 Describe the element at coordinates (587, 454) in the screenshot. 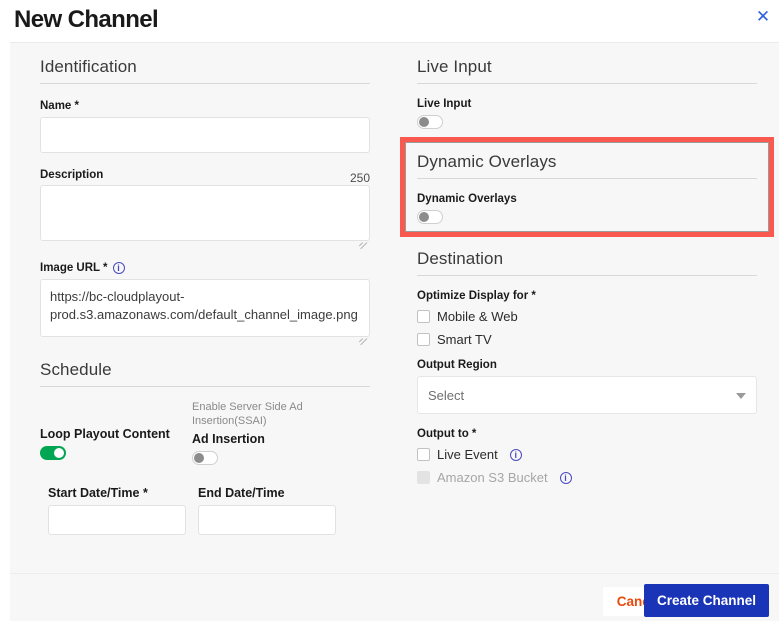

I see `checkbox-row-live-event: Live Event i` at that location.